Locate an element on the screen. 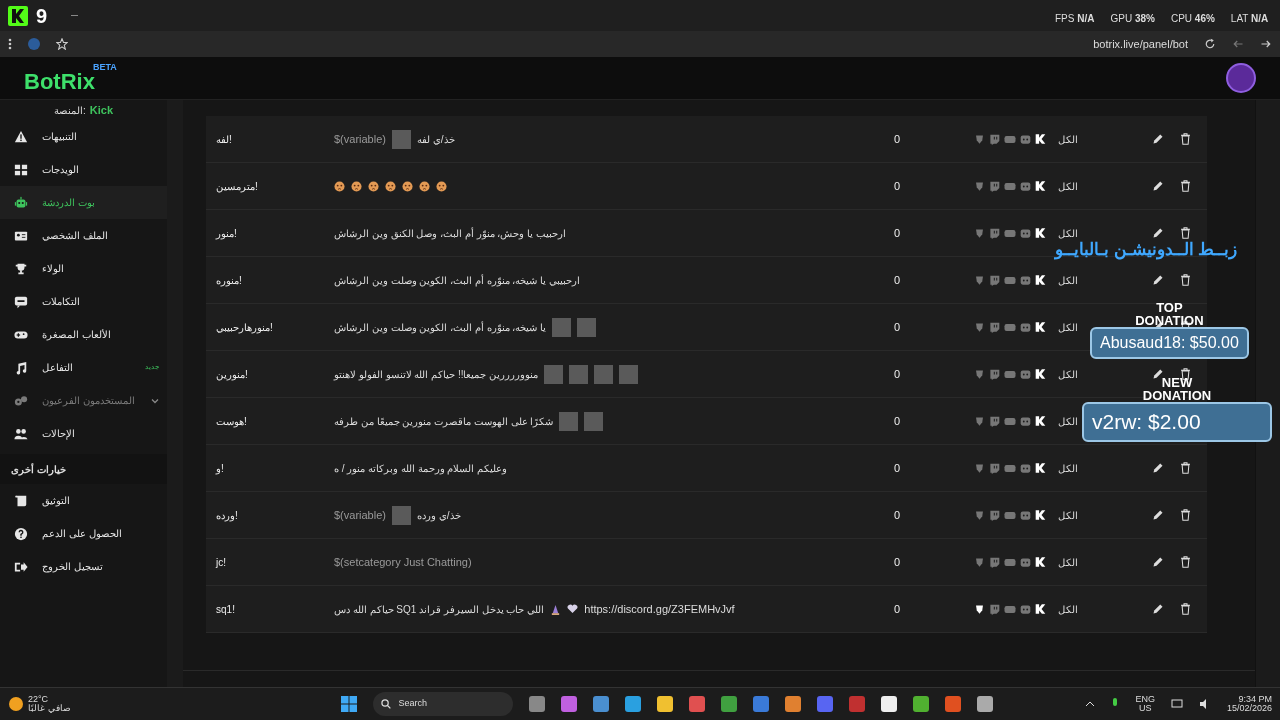 This screenshot has height=720, width=1280. section-title: خيارات أخرى is located at coordinates (83, 469).